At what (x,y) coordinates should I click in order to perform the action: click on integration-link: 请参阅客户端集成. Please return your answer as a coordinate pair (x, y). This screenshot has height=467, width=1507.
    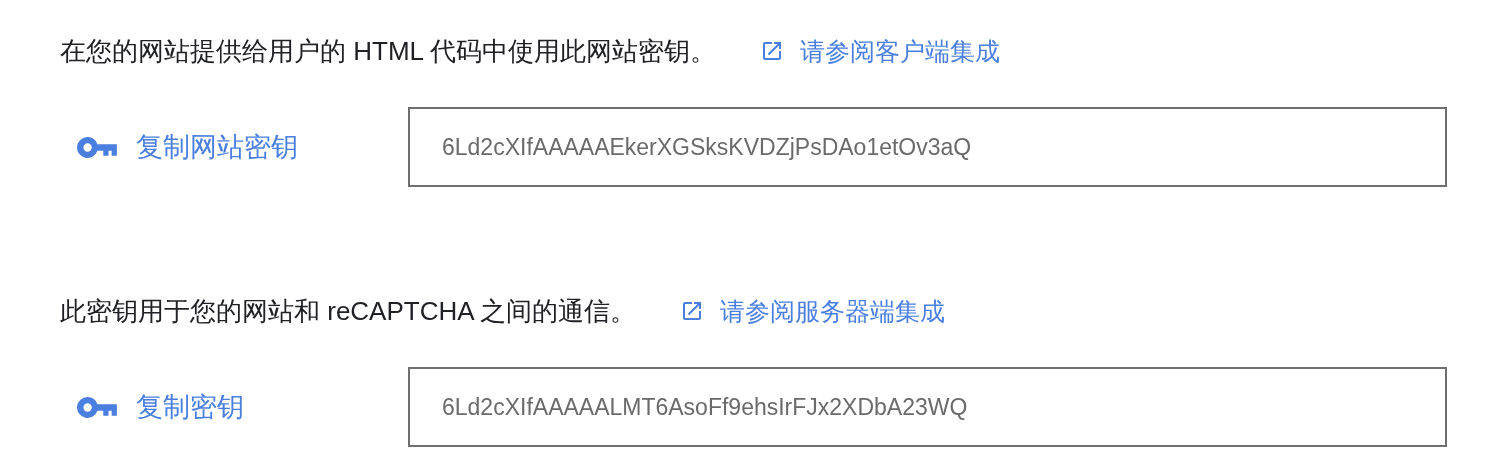
    Looking at the image, I should click on (880, 51).